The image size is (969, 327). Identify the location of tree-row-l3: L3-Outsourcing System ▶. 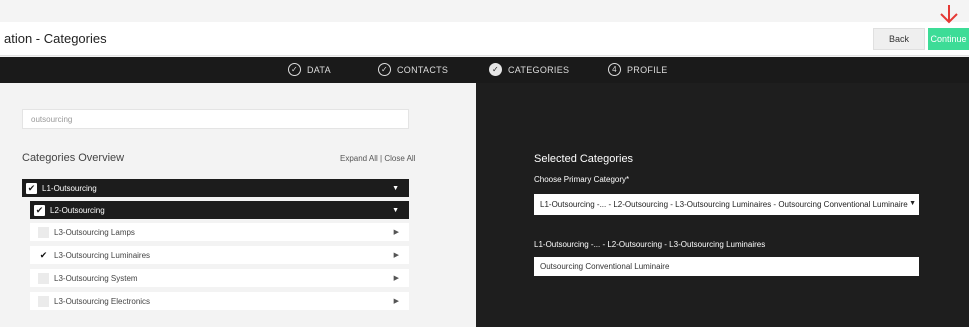
(219, 278).